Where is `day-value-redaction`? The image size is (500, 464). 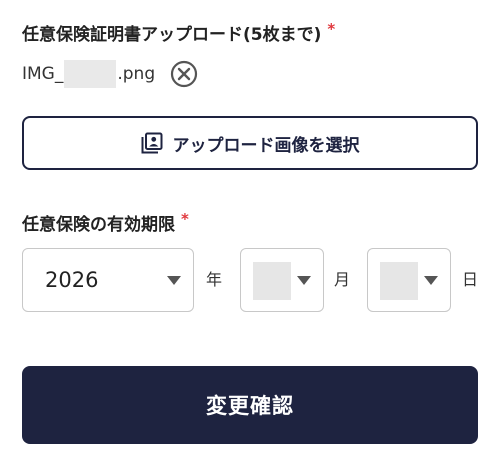
day-value-redaction is located at coordinates (399, 281).